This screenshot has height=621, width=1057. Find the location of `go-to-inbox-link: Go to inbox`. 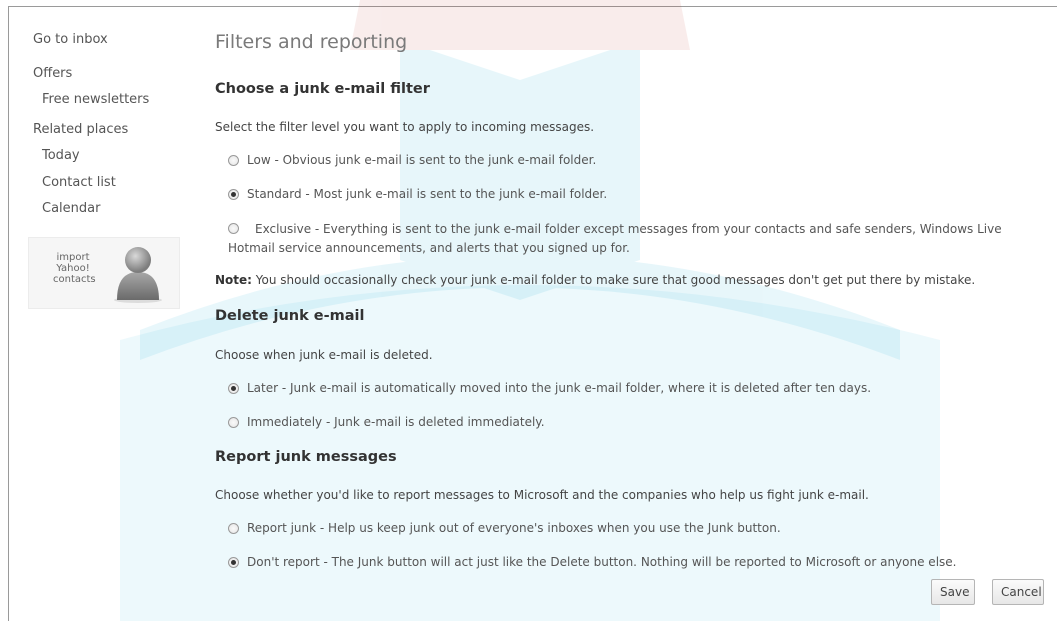

go-to-inbox-link: Go to inbox is located at coordinates (70, 39).